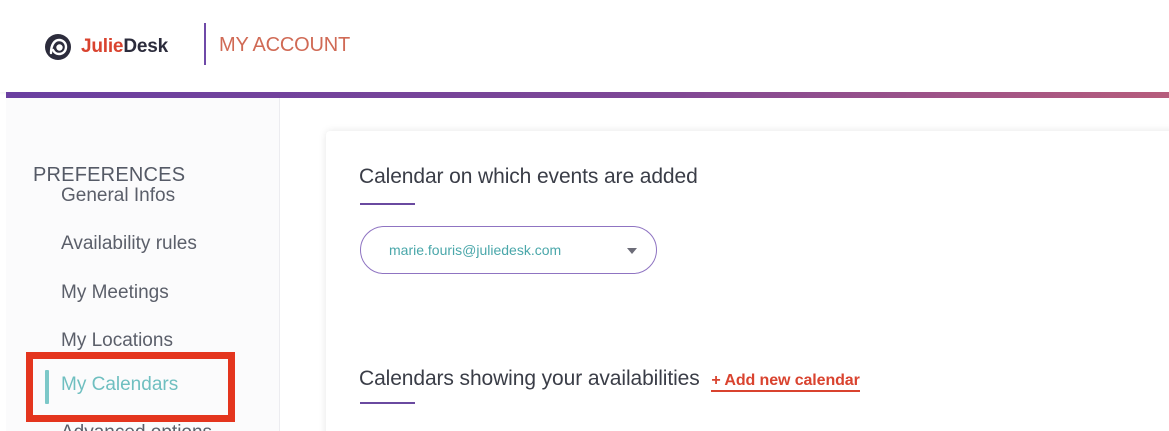  I want to click on julie-desk-logo: JulieDesk, so click(106, 47).